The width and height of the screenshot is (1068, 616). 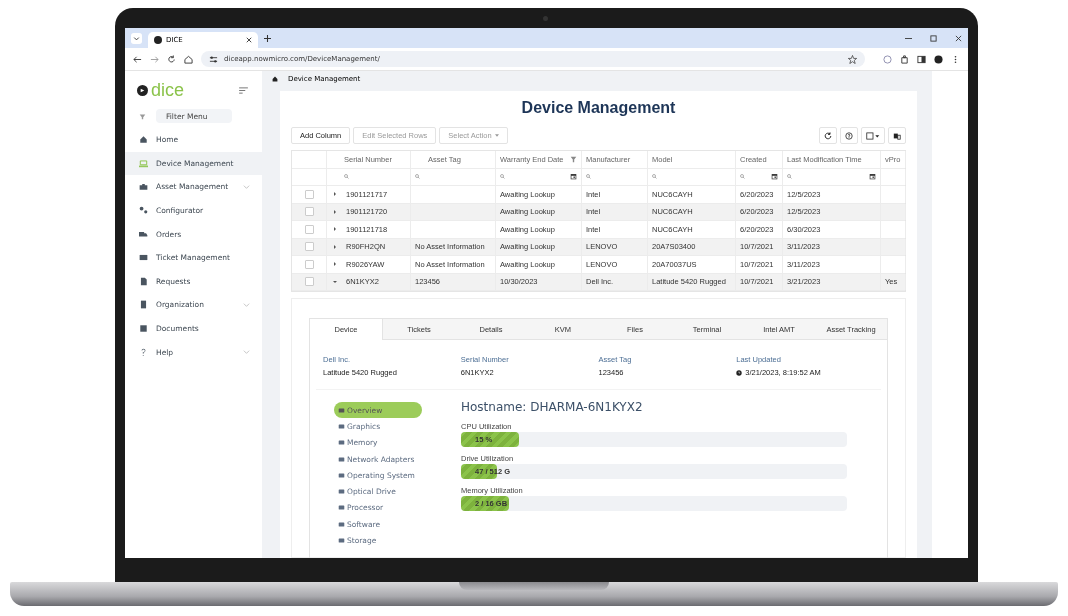 I want to click on extension-icon, so click(x=887, y=59).